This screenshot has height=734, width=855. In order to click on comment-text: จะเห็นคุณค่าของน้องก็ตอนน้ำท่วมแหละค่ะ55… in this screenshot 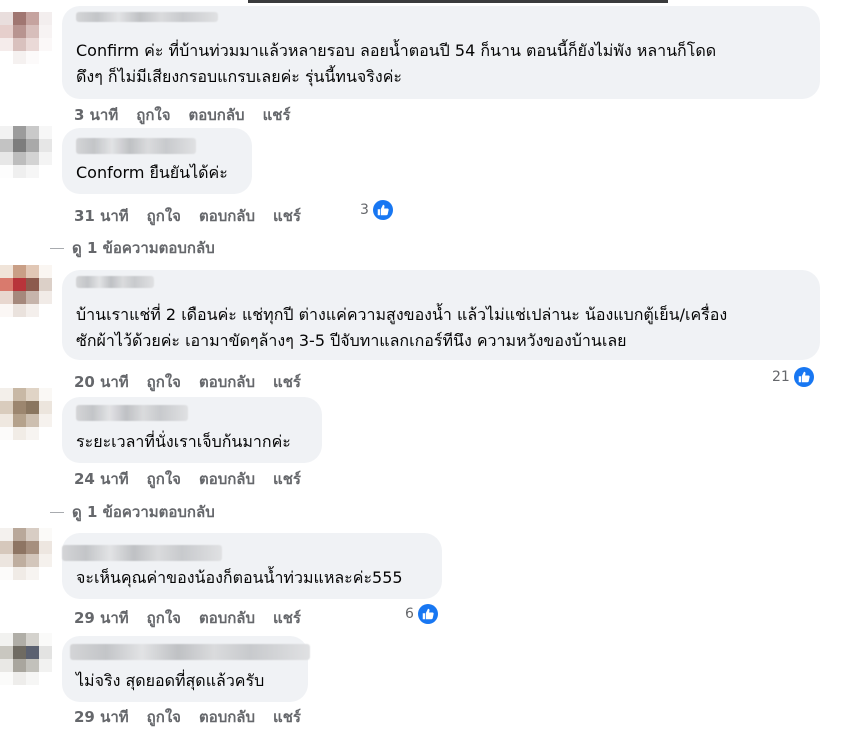, I will do `click(239, 577)`.